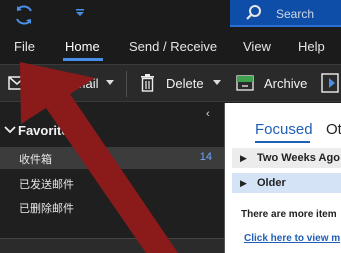  What do you see at coordinates (173, 46) in the screenshot?
I see `tab-send-receive: Send / Receive` at bounding box center [173, 46].